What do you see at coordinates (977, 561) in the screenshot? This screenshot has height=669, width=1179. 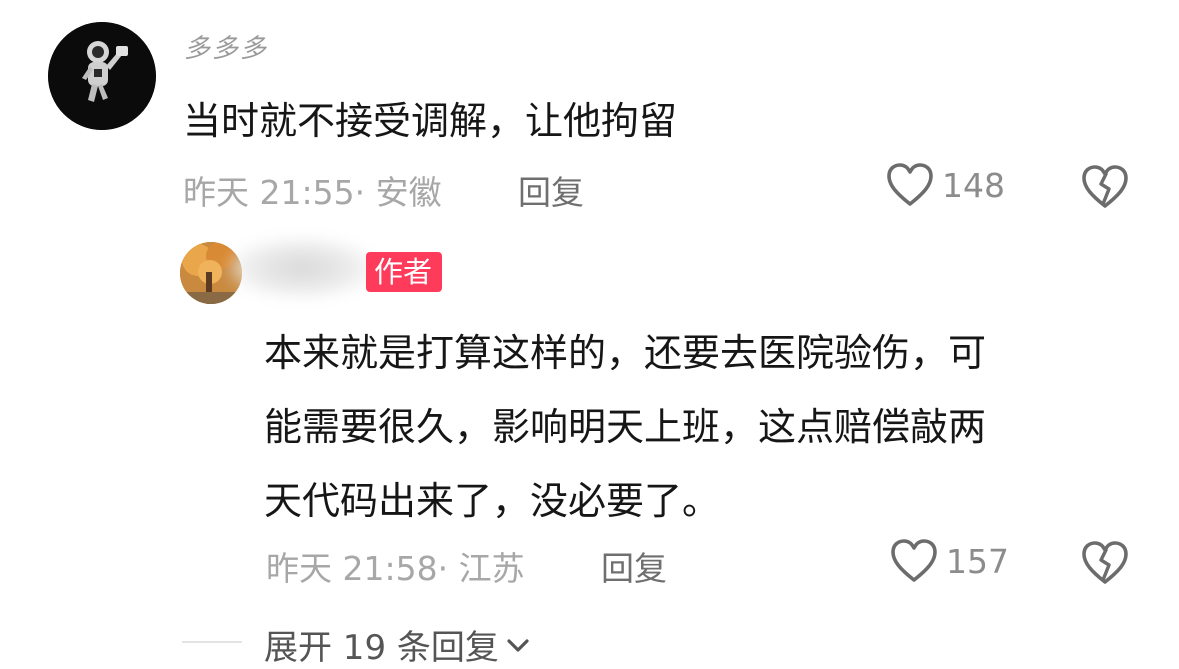 I see `reply-like-count: 157` at bounding box center [977, 561].